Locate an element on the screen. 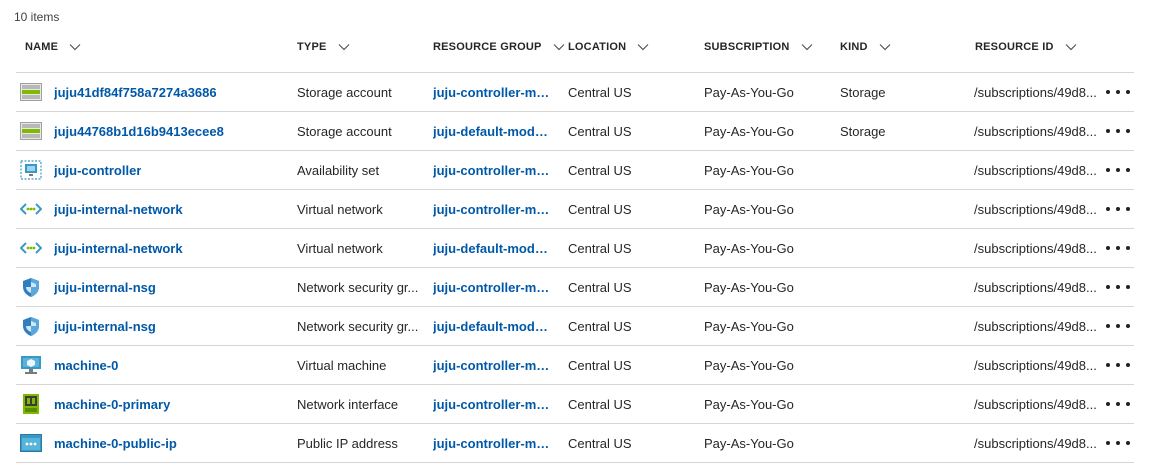 The image size is (1149, 474). resource-name-link: juju44768b1d16b9413ecee8 is located at coordinates (139, 131).